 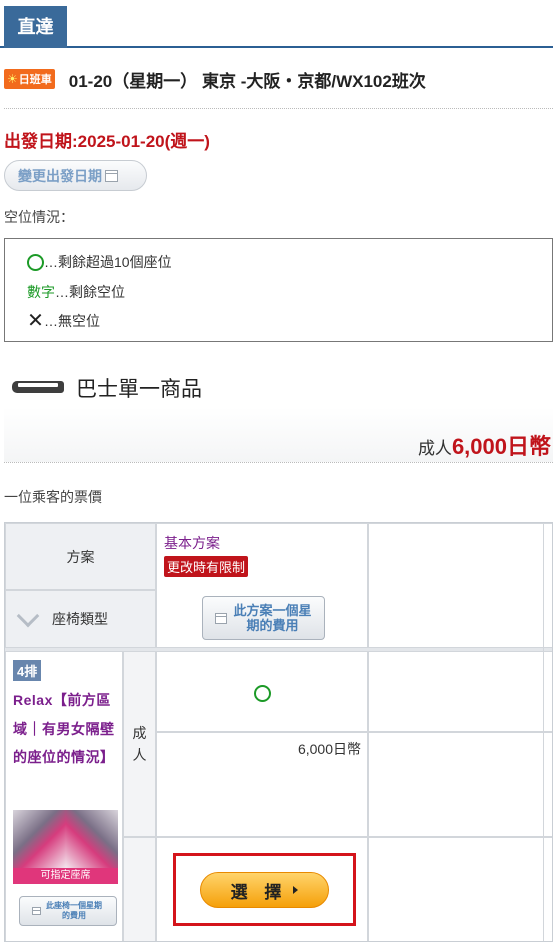 I want to click on adult-price: 成人6,000日幣, so click(x=484, y=445).